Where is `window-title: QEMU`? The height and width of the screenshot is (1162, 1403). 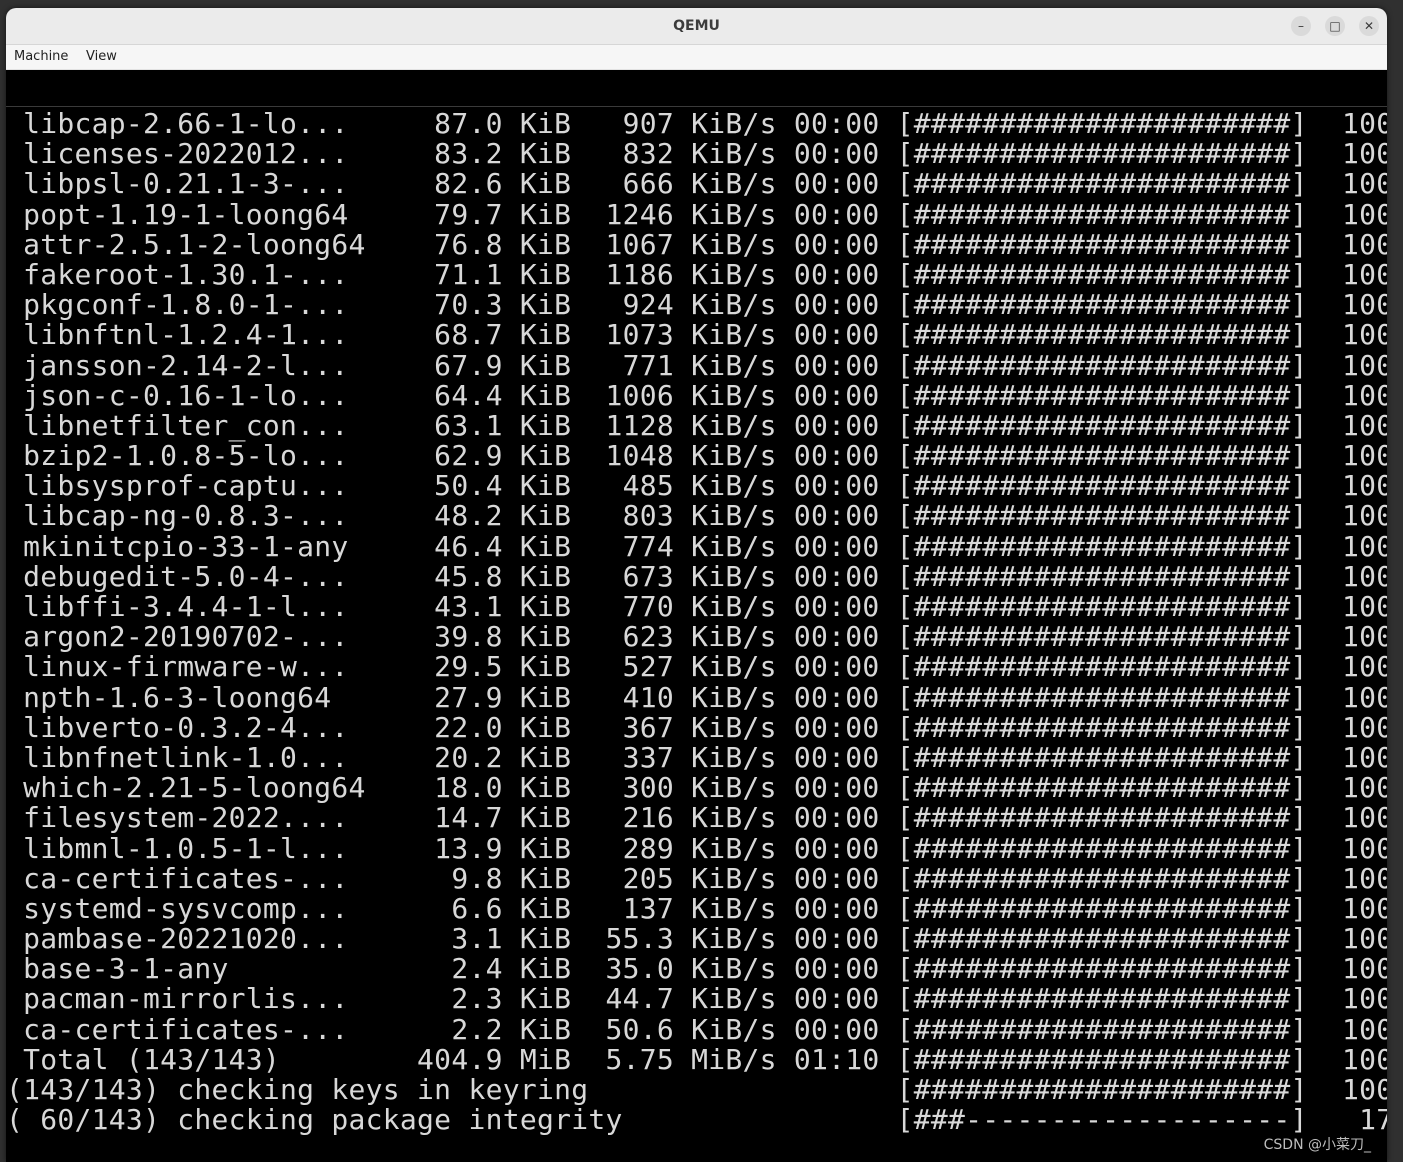
window-title: QEMU is located at coordinates (696, 26).